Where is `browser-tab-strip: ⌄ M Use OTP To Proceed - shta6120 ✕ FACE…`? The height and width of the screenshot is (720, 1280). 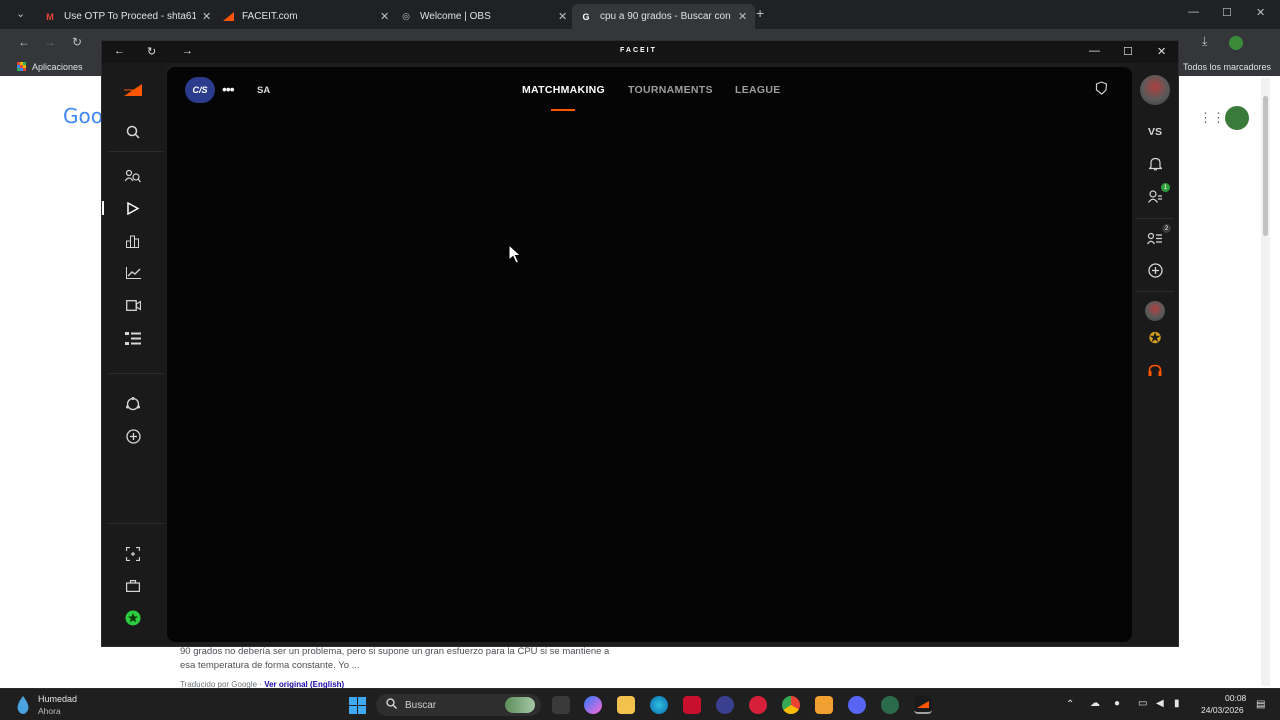 browser-tab-strip: ⌄ M Use OTP To Proceed - shta6120 ✕ FACE… is located at coordinates (640, 14).